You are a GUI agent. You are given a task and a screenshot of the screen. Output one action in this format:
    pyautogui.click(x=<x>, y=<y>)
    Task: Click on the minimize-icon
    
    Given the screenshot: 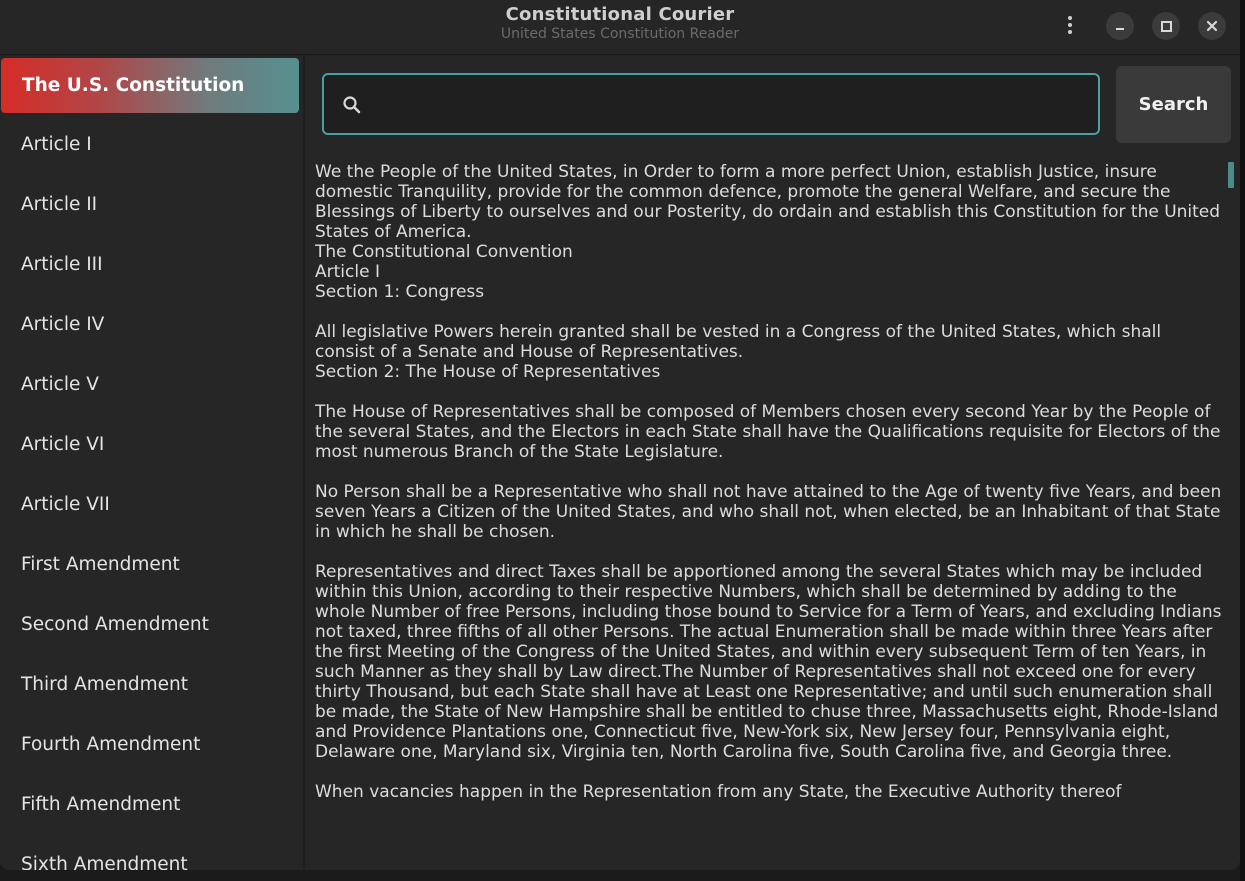 What is the action you would take?
    pyautogui.click(x=1120, y=29)
    